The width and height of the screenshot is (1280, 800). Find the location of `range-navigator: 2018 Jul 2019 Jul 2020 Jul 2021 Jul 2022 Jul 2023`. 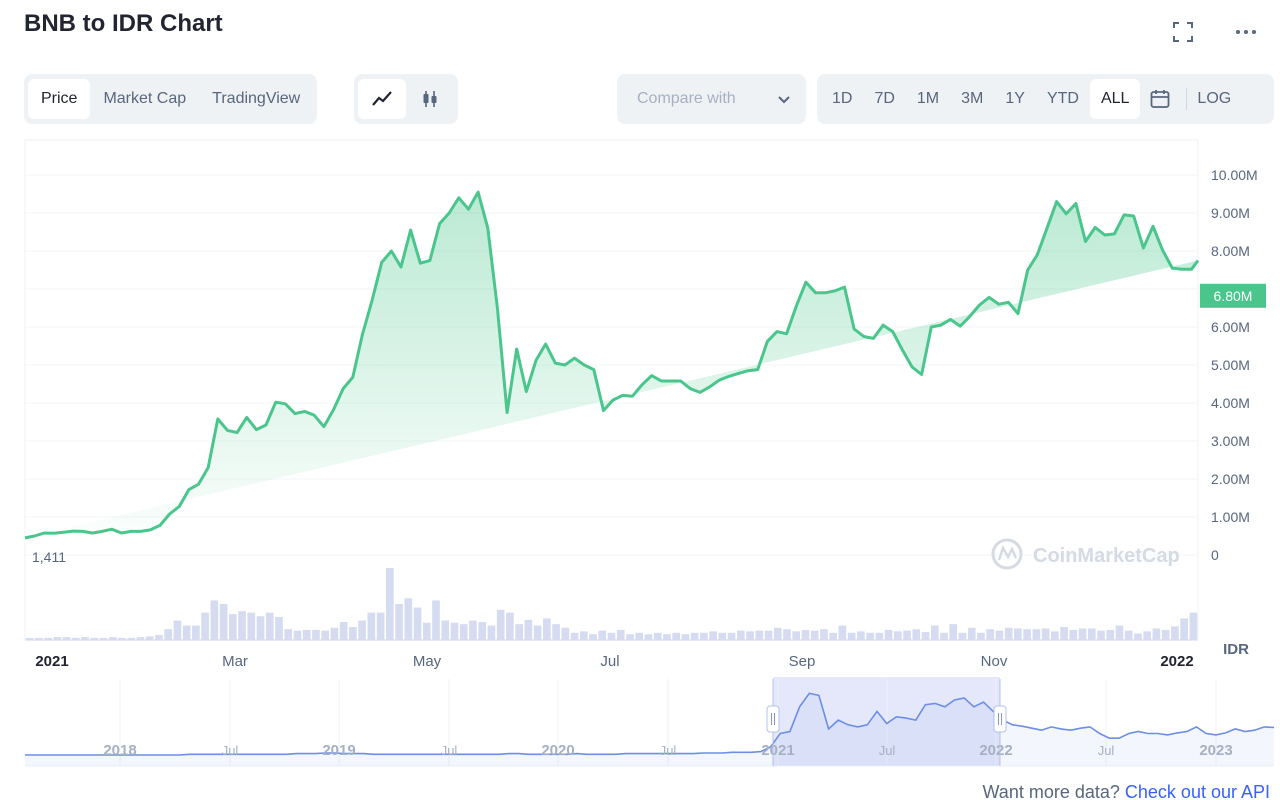

range-navigator: 2018 Jul 2019 Jul 2020 Jul 2021 Jul 2022 Jul 2023 is located at coordinates (650, 722).